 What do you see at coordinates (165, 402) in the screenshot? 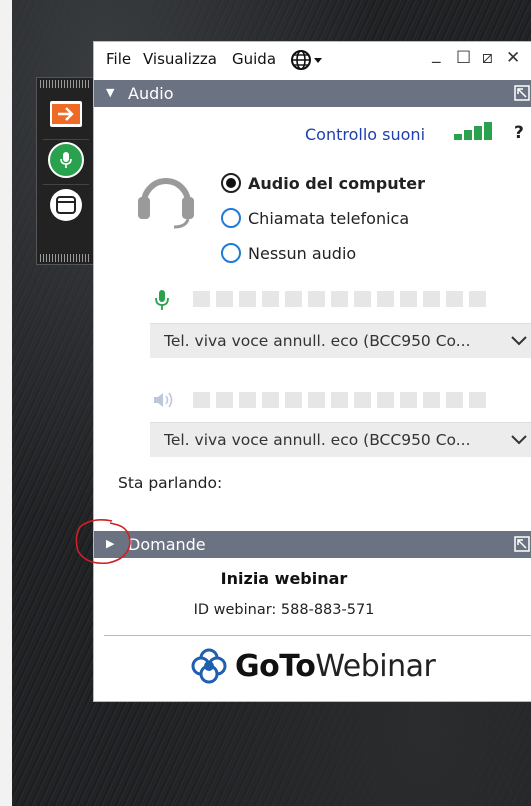
I see `speaker-level-icon` at bounding box center [165, 402].